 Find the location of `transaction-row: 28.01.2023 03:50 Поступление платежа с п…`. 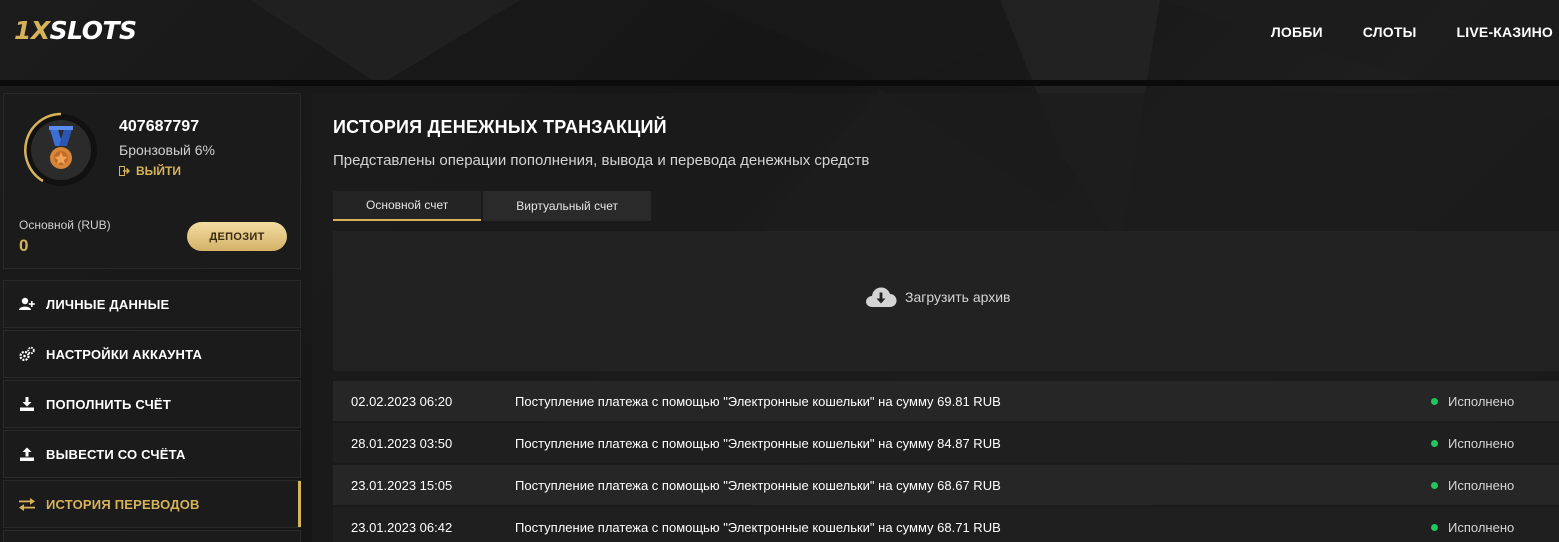

transaction-row: 28.01.2023 03:50 Поступление платежа с п… is located at coordinates (946, 443).